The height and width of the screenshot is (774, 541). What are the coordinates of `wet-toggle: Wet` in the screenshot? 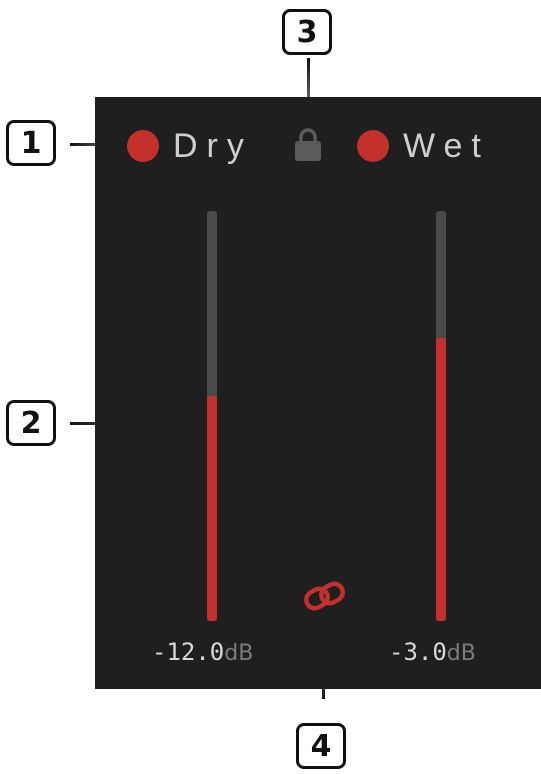 It's located at (423, 146).